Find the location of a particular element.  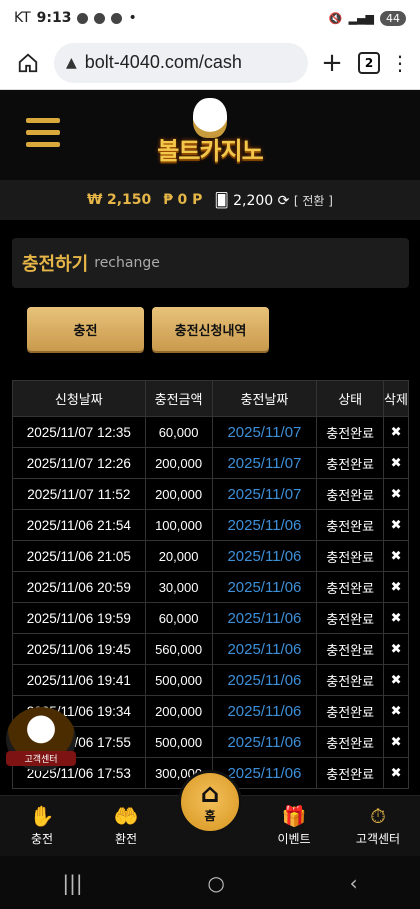

clock: 9:13 is located at coordinates (54, 18).